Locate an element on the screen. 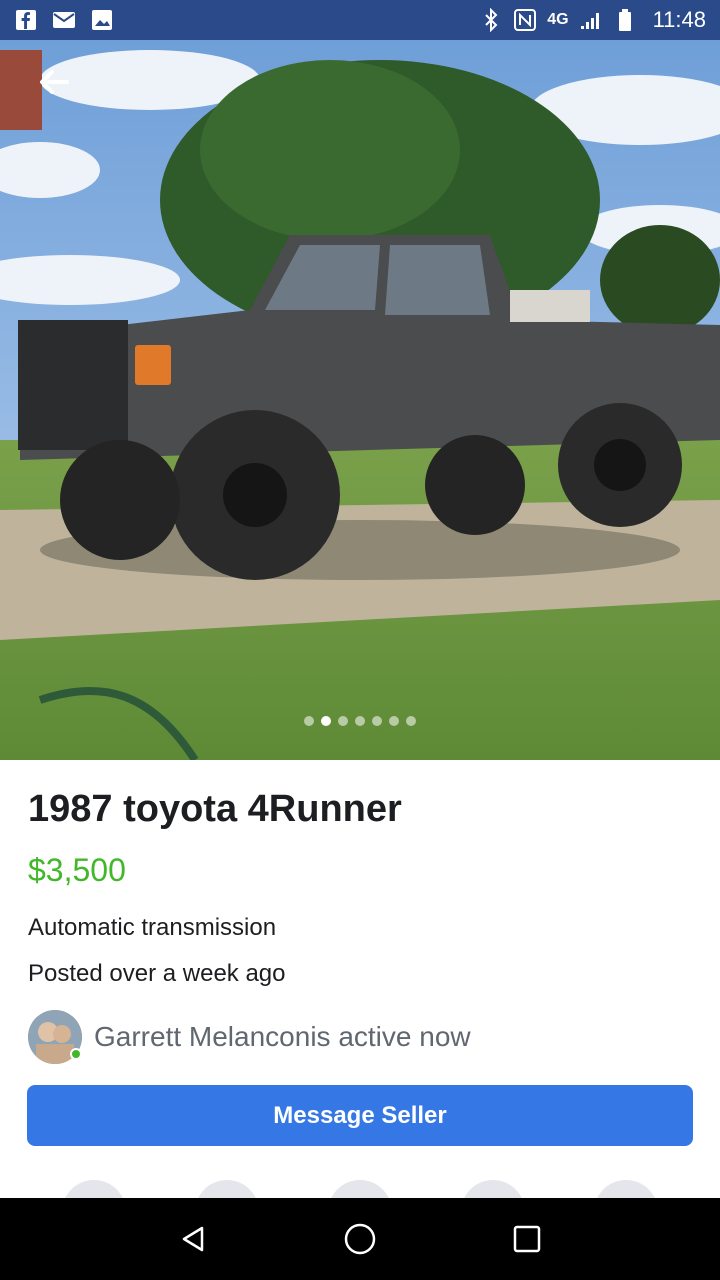  action-icons-row is located at coordinates (360, 1189).